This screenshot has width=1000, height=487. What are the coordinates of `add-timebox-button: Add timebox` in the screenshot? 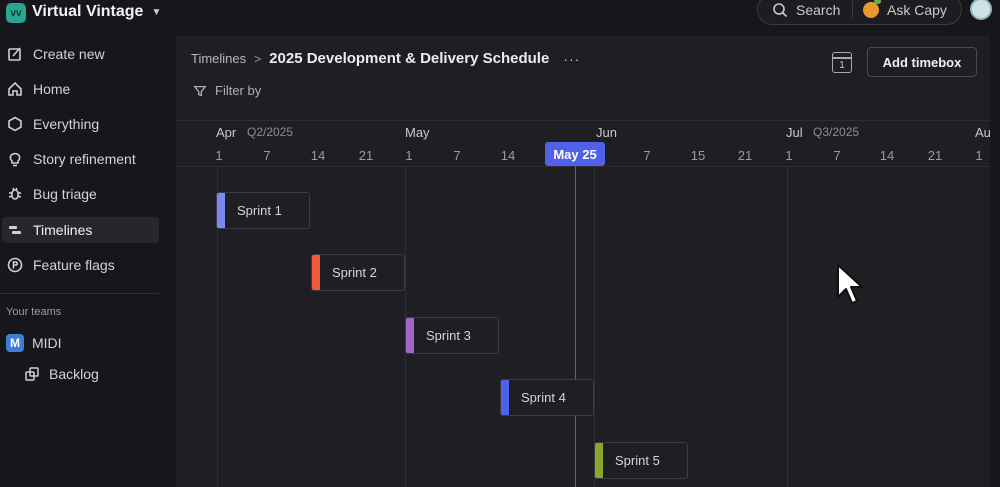 It's located at (922, 62).